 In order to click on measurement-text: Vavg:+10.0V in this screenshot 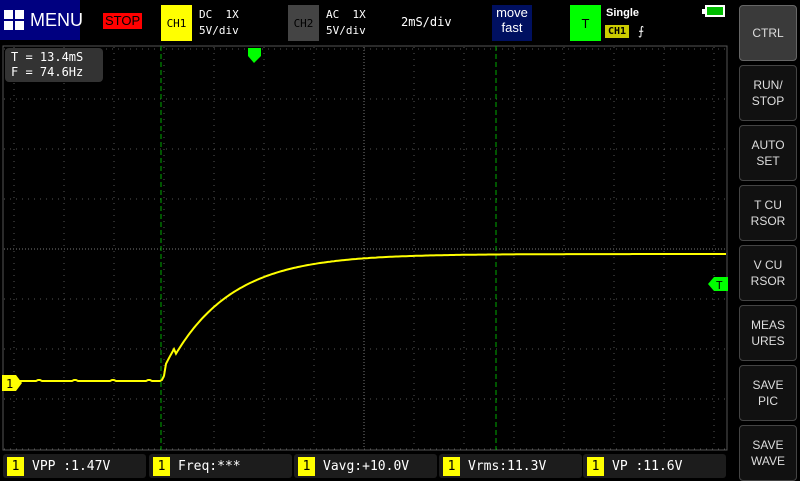, I will do `click(366, 466)`.